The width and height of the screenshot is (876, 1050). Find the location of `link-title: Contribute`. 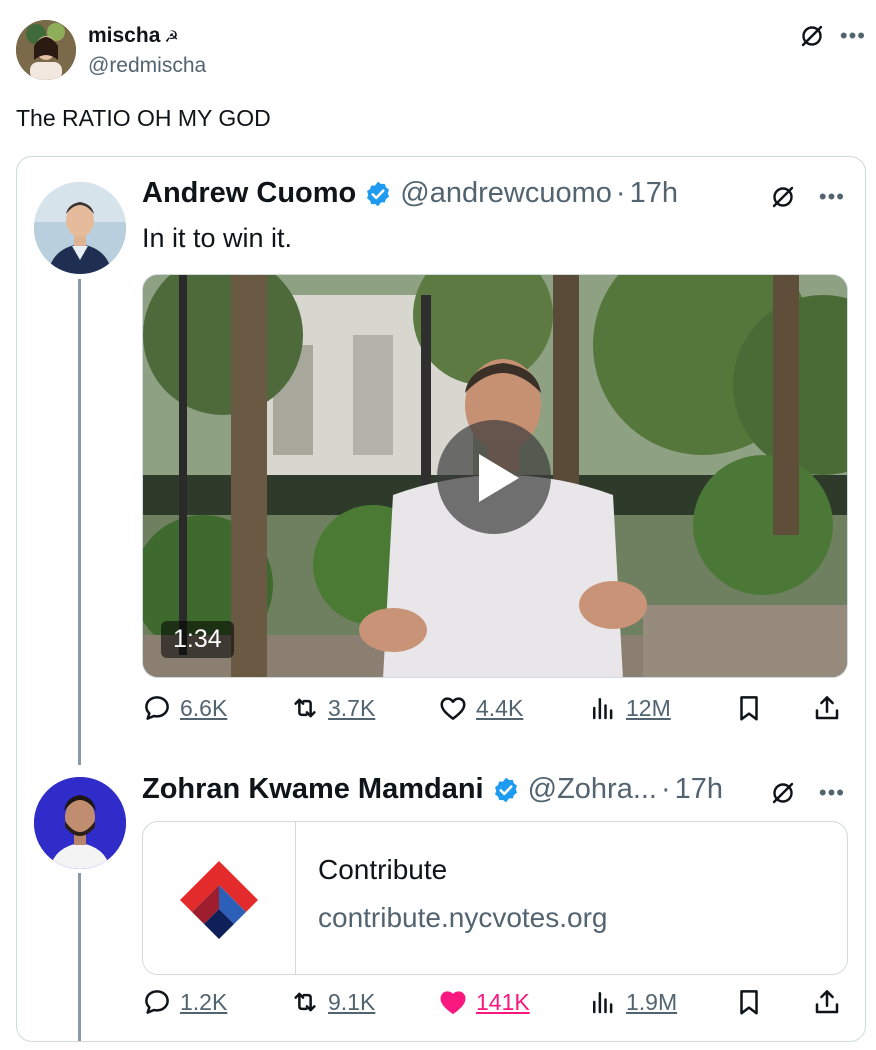

link-title: Contribute is located at coordinates (383, 869).